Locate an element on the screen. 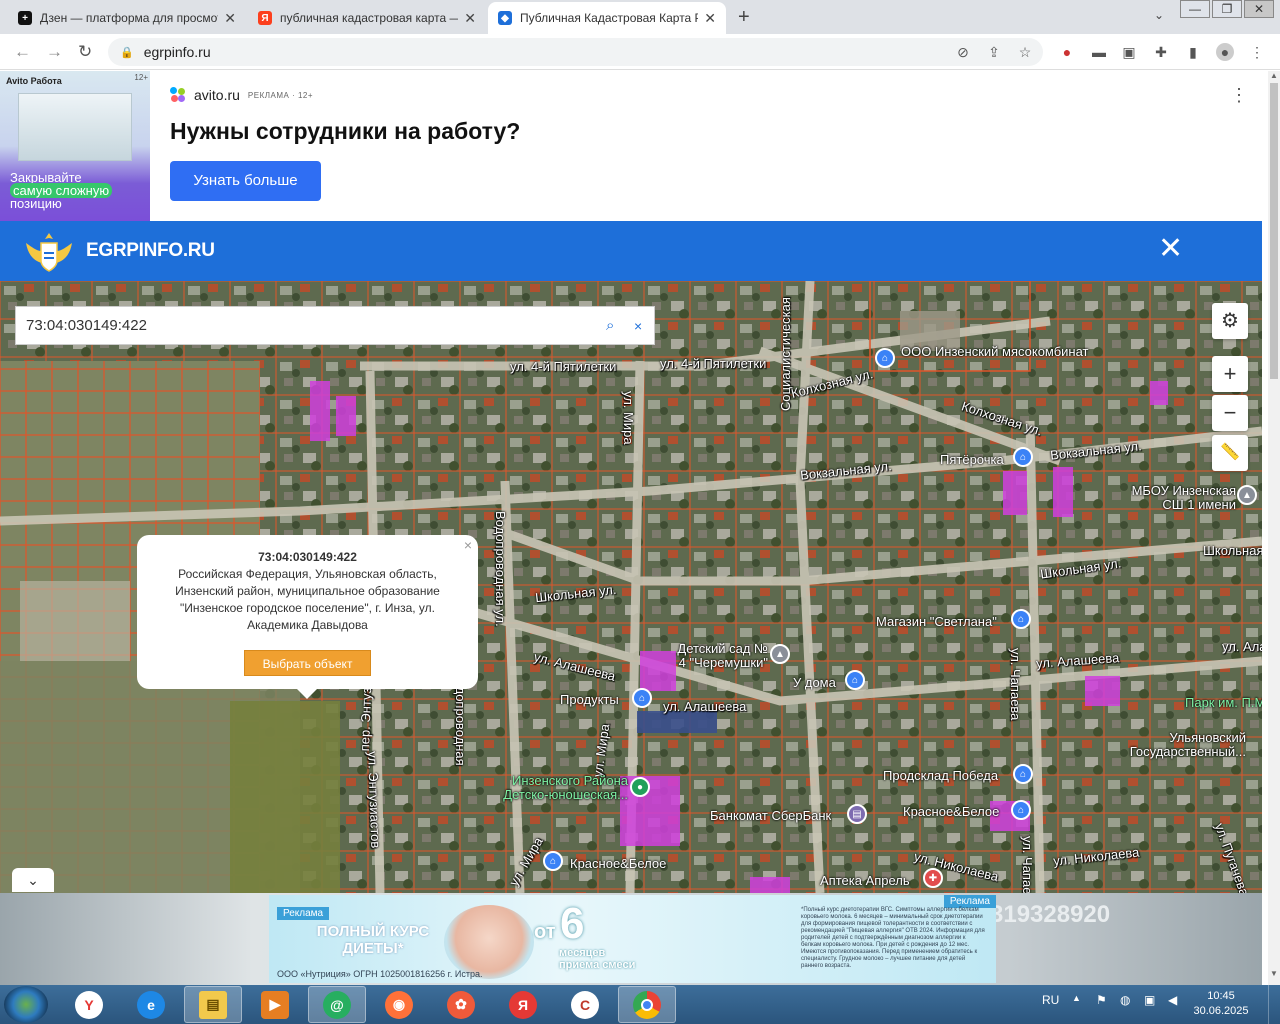  taskbar-ccleaner: C is located at coordinates (585, 1004).